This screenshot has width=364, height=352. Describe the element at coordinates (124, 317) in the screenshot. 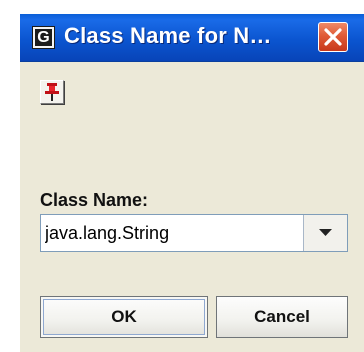

I see `ok-button: OK` at that location.